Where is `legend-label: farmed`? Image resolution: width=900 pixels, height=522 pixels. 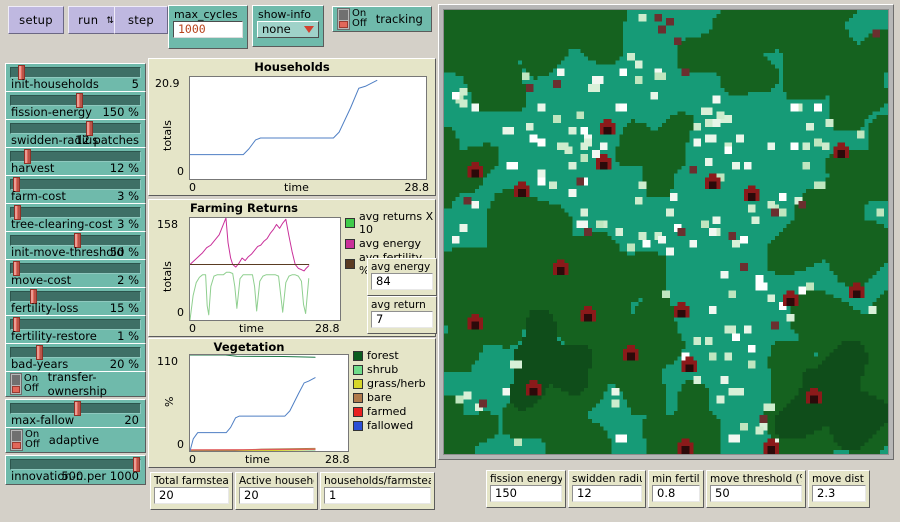 legend-label: farmed is located at coordinates (387, 411).